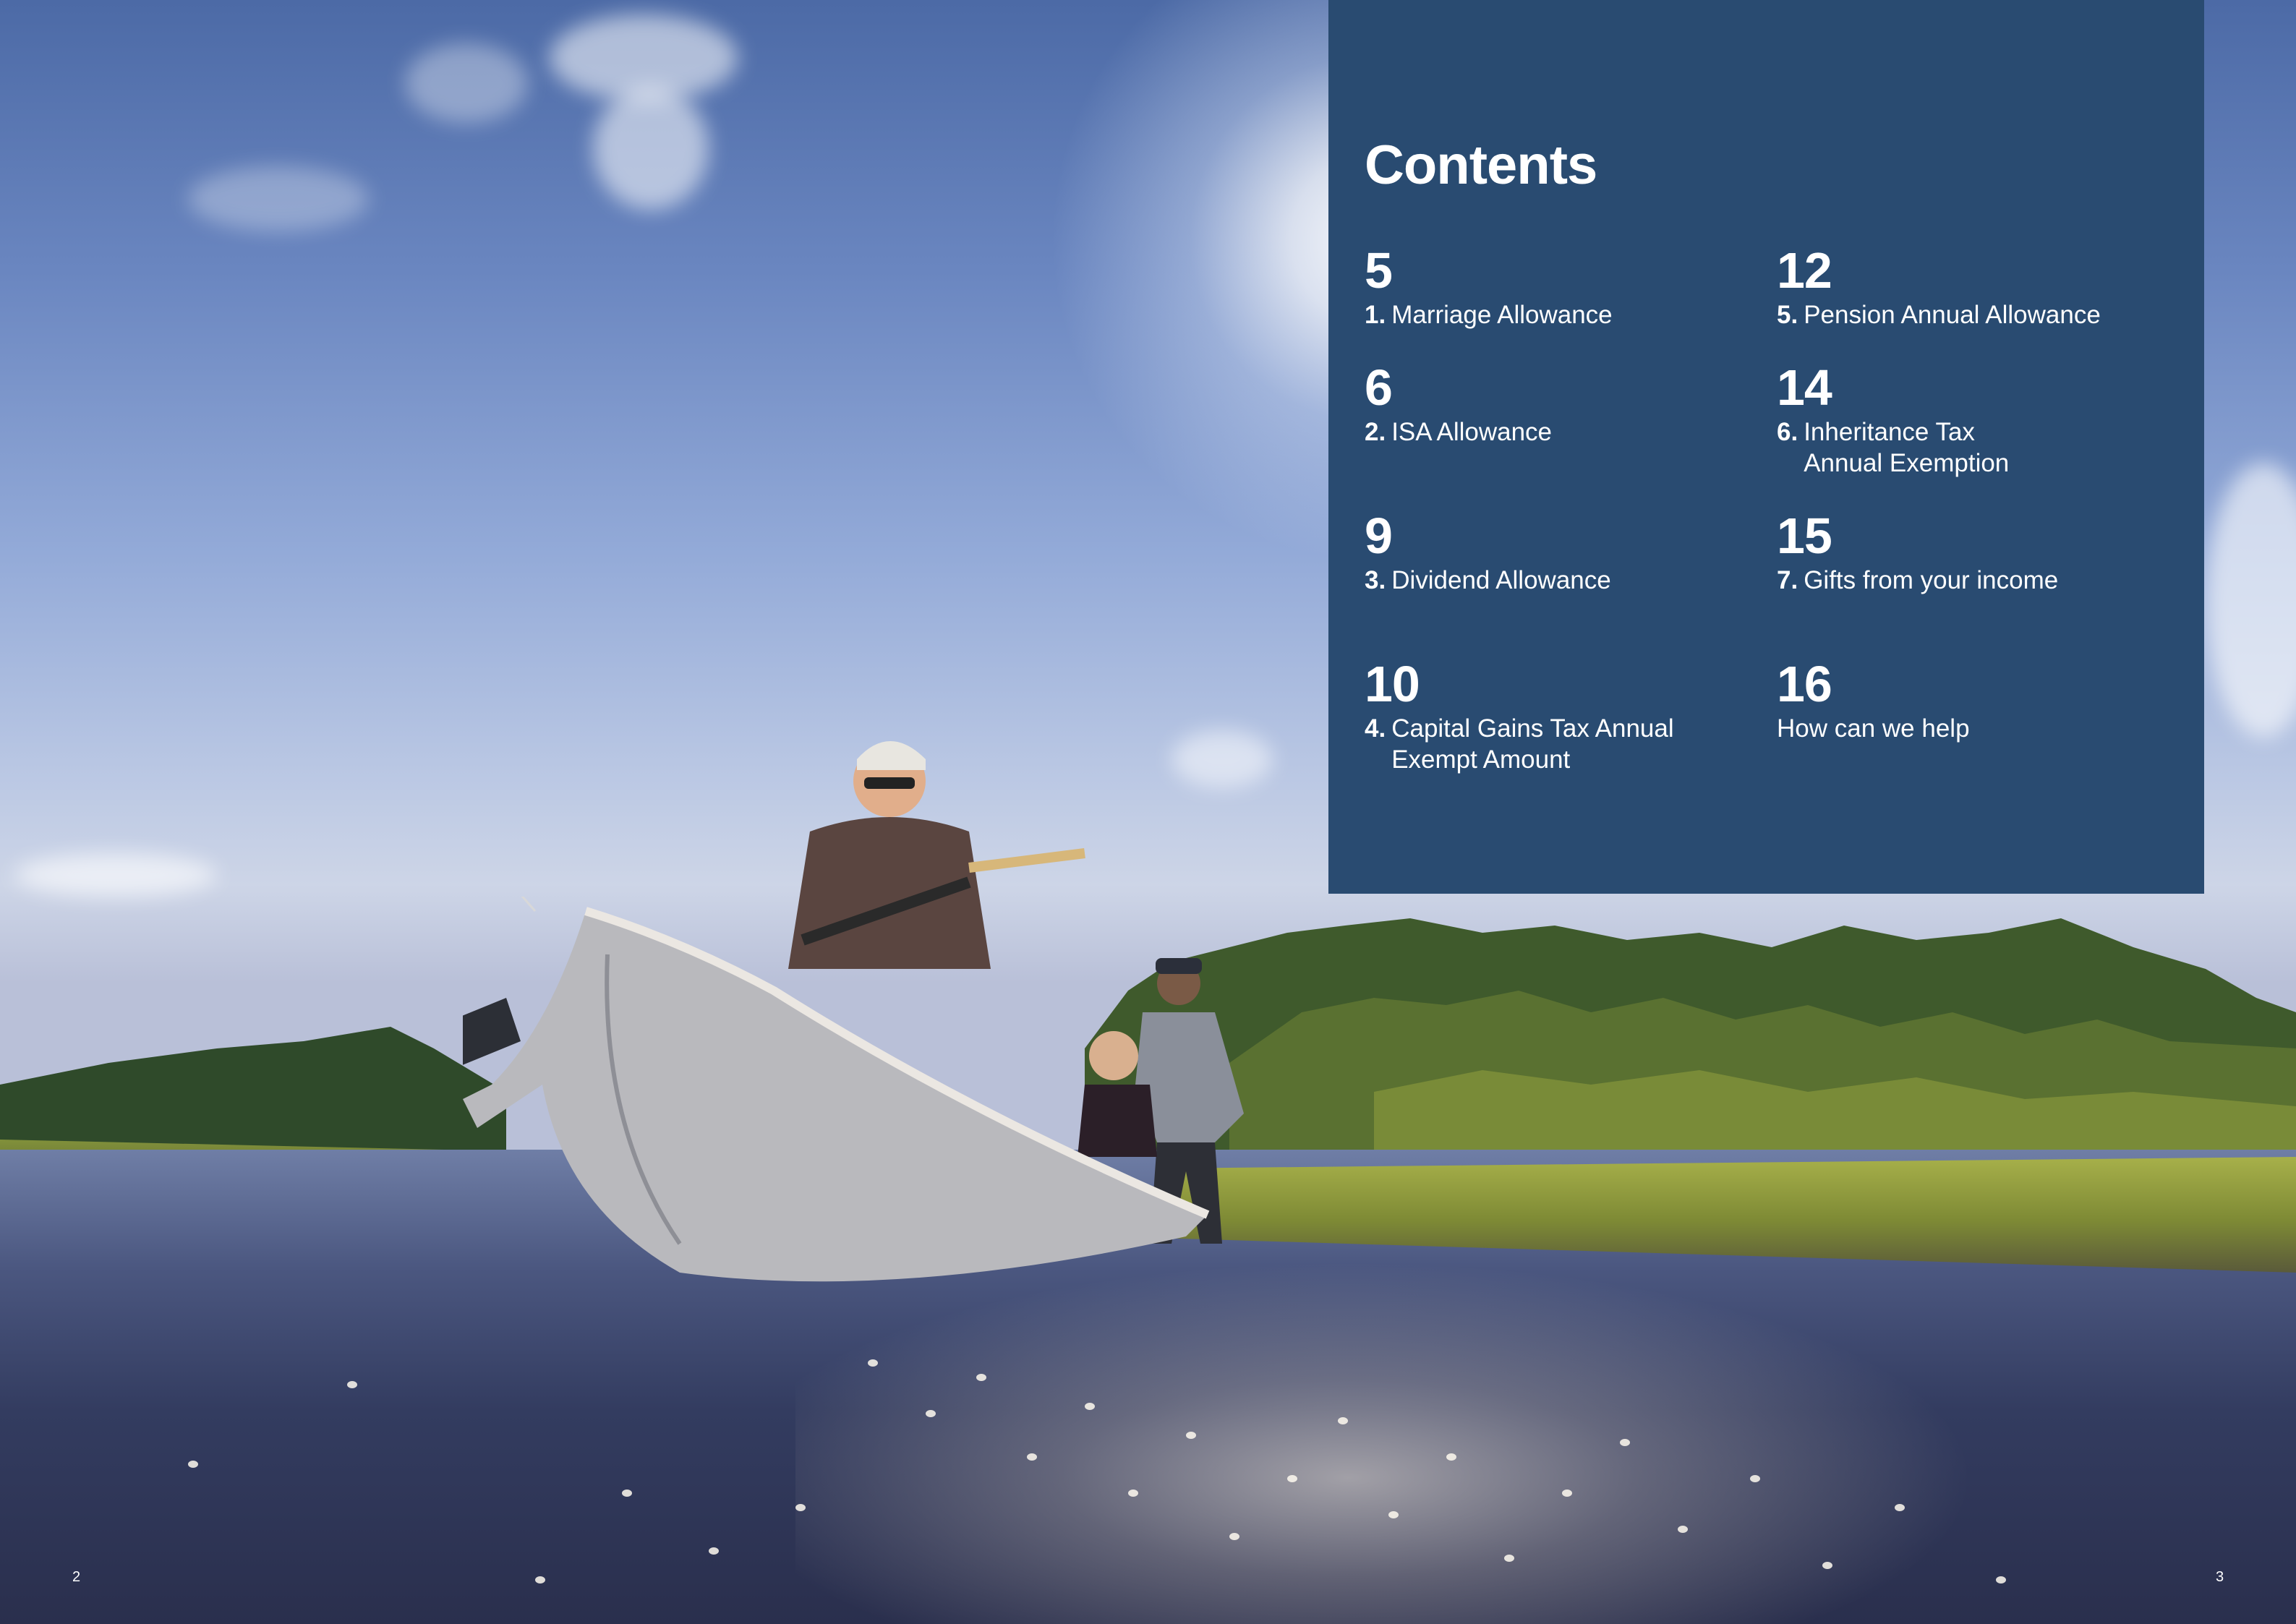 This screenshot has width=2296, height=1624. Describe the element at coordinates (1567, 405) in the screenshot. I see `contents-entry: 6 2. ISA Allowance` at that location.